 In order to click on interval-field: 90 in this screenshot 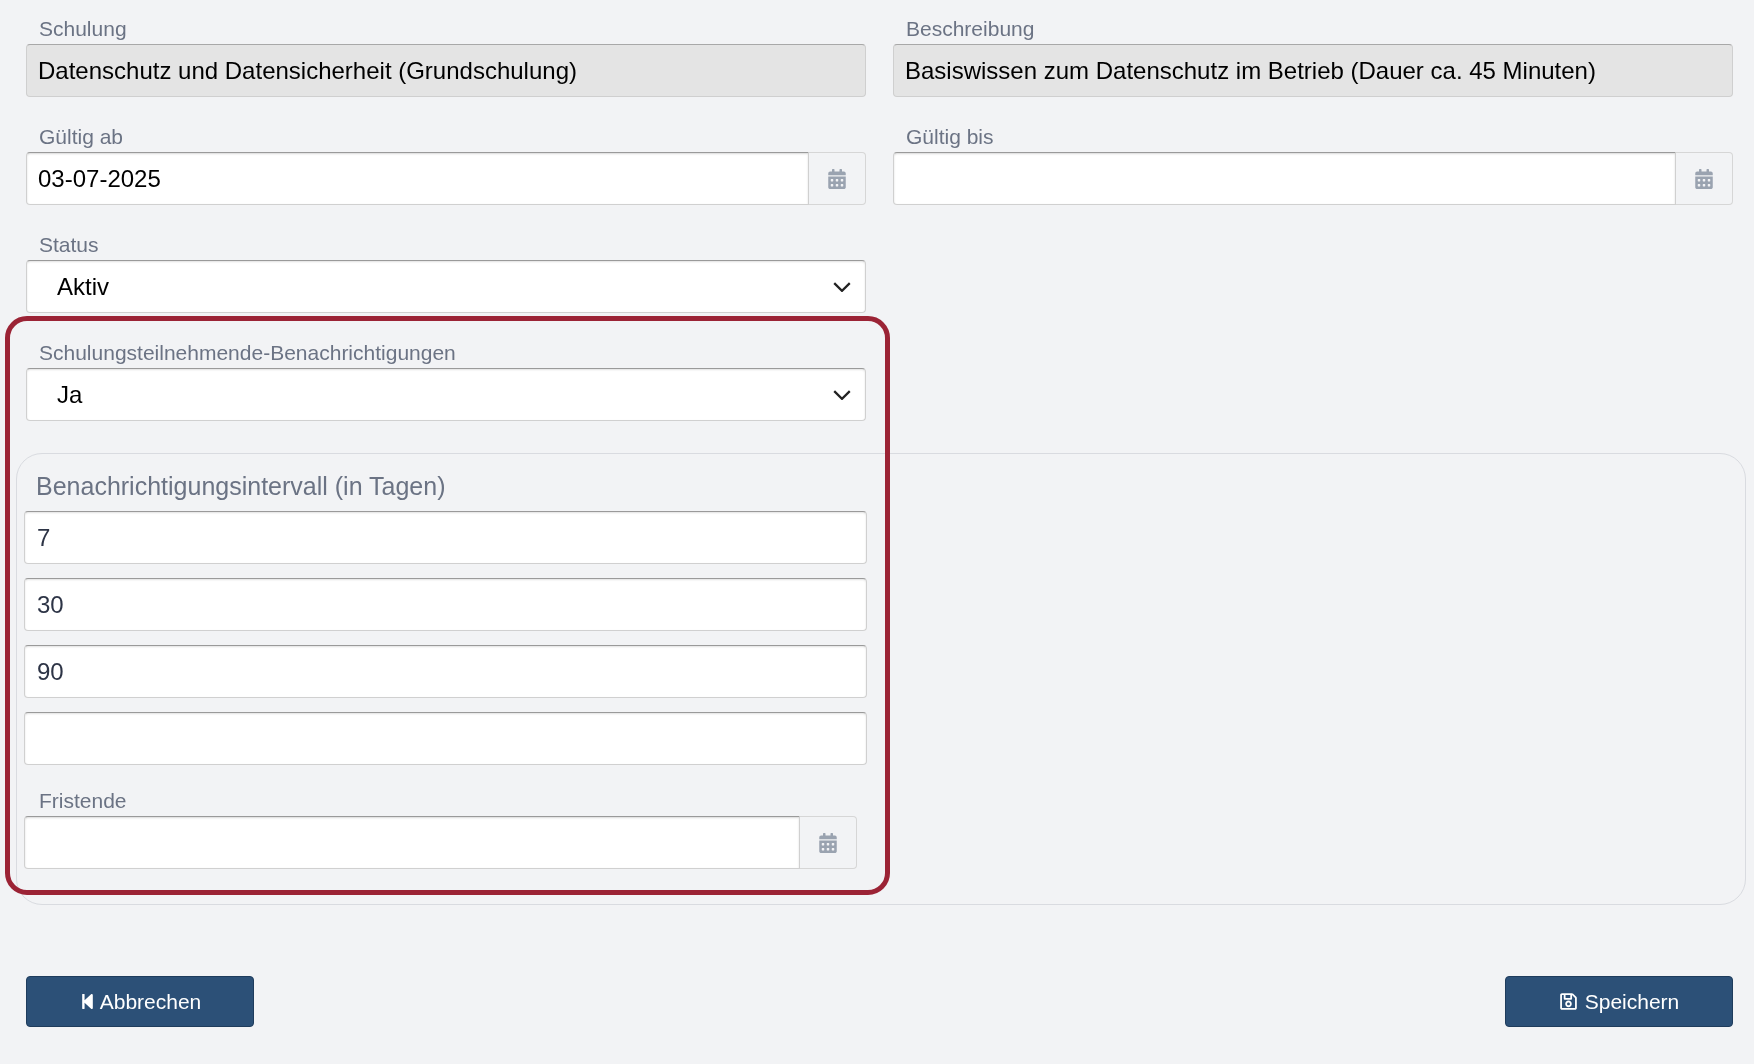, I will do `click(445, 671)`.